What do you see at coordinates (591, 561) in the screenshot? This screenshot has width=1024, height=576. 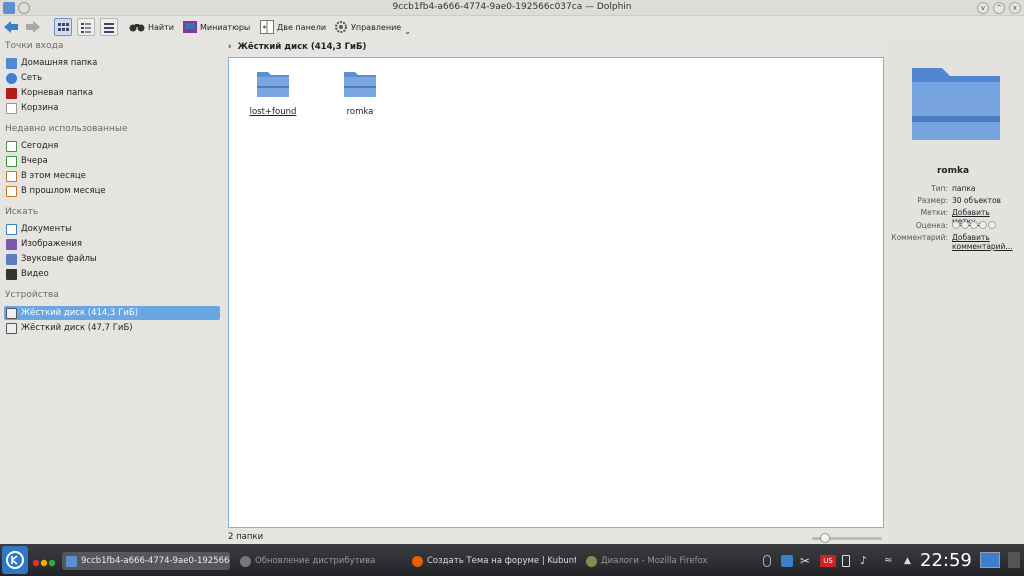 I see `firefox-icon` at bounding box center [591, 561].